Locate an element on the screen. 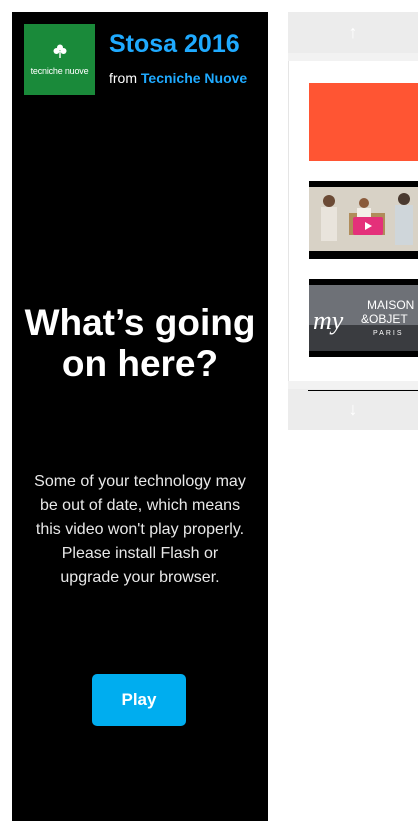 This screenshot has width=418, height=821. thumbnail-3-image: my MAISON &OBJET PARIS is located at coordinates (363, 318).